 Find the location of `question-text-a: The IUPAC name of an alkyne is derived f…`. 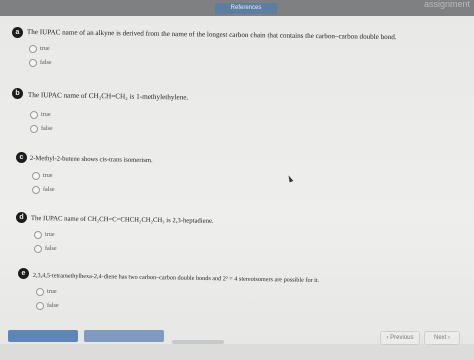

question-text-a: The IUPAC name of an alkyne is derived f… is located at coordinates (211, 35).